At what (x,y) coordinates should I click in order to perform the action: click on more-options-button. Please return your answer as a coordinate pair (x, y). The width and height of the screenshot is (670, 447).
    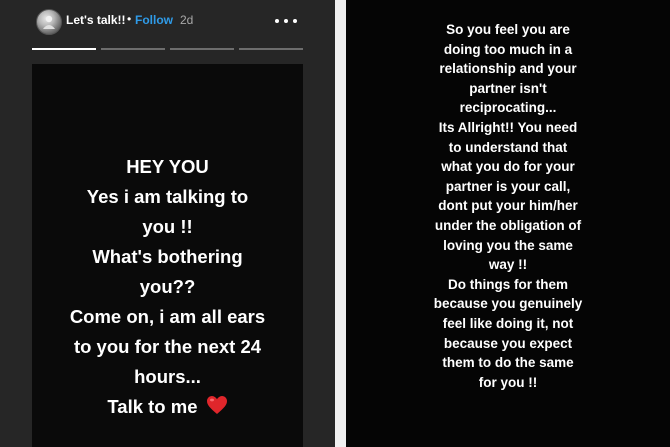
    Looking at the image, I should click on (286, 21).